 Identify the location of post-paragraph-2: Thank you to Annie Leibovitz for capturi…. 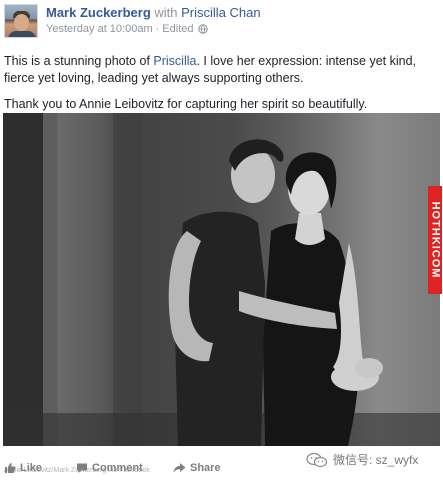
(186, 104).